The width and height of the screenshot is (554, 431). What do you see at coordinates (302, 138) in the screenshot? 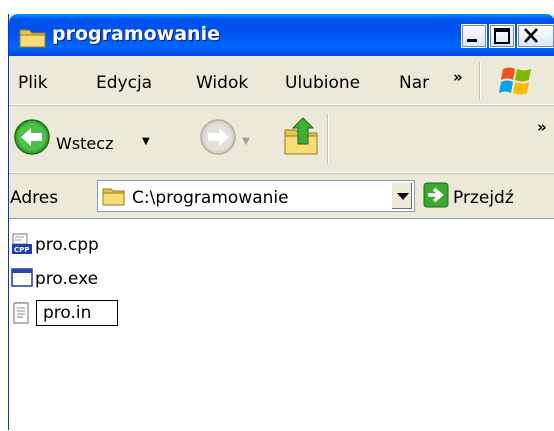
I see `folder-up-icon` at bounding box center [302, 138].